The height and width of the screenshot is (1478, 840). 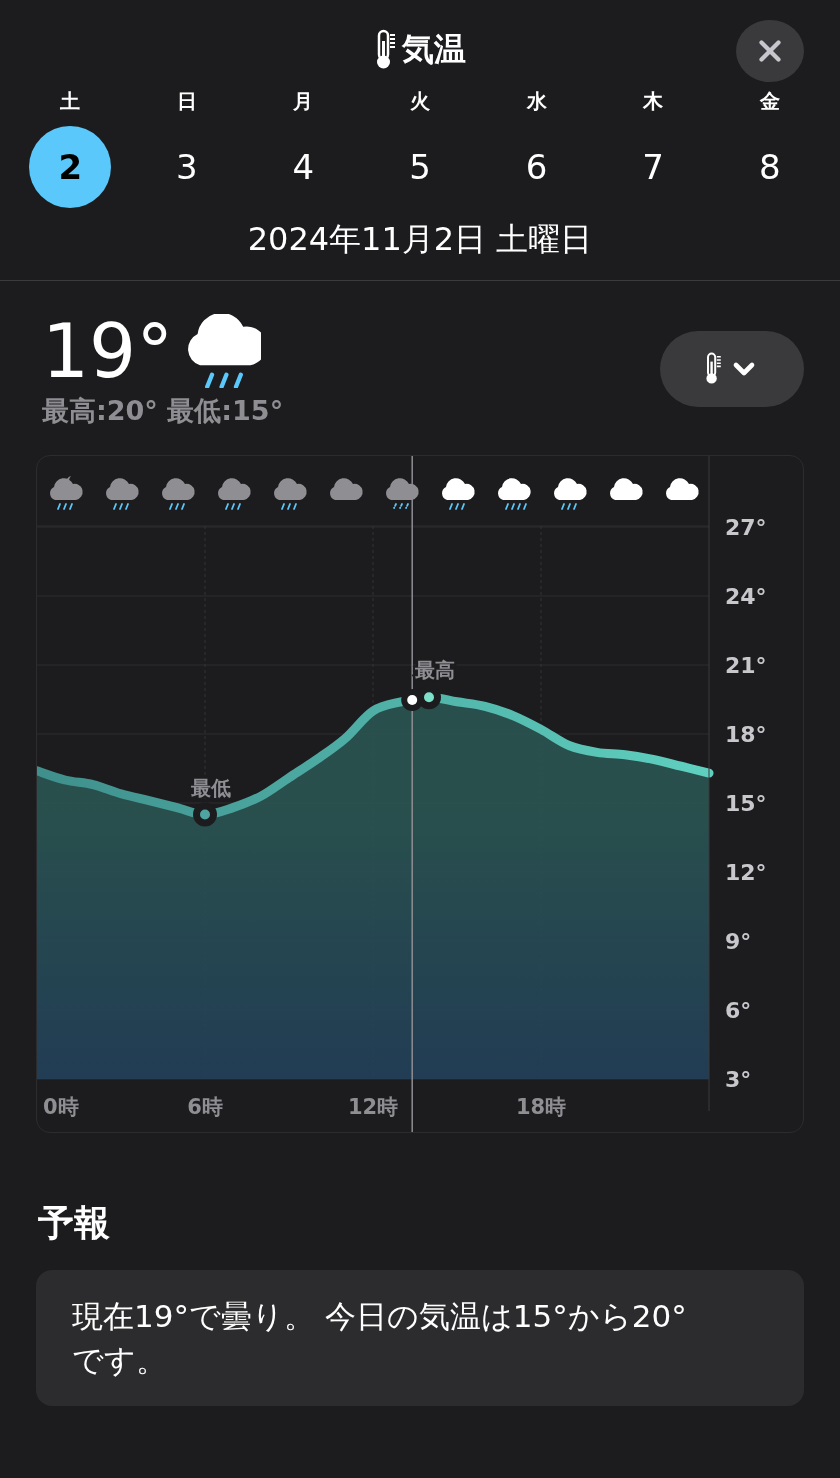 What do you see at coordinates (74, 1223) in the screenshot?
I see `section-heading: 予報` at bounding box center [74, 1223].